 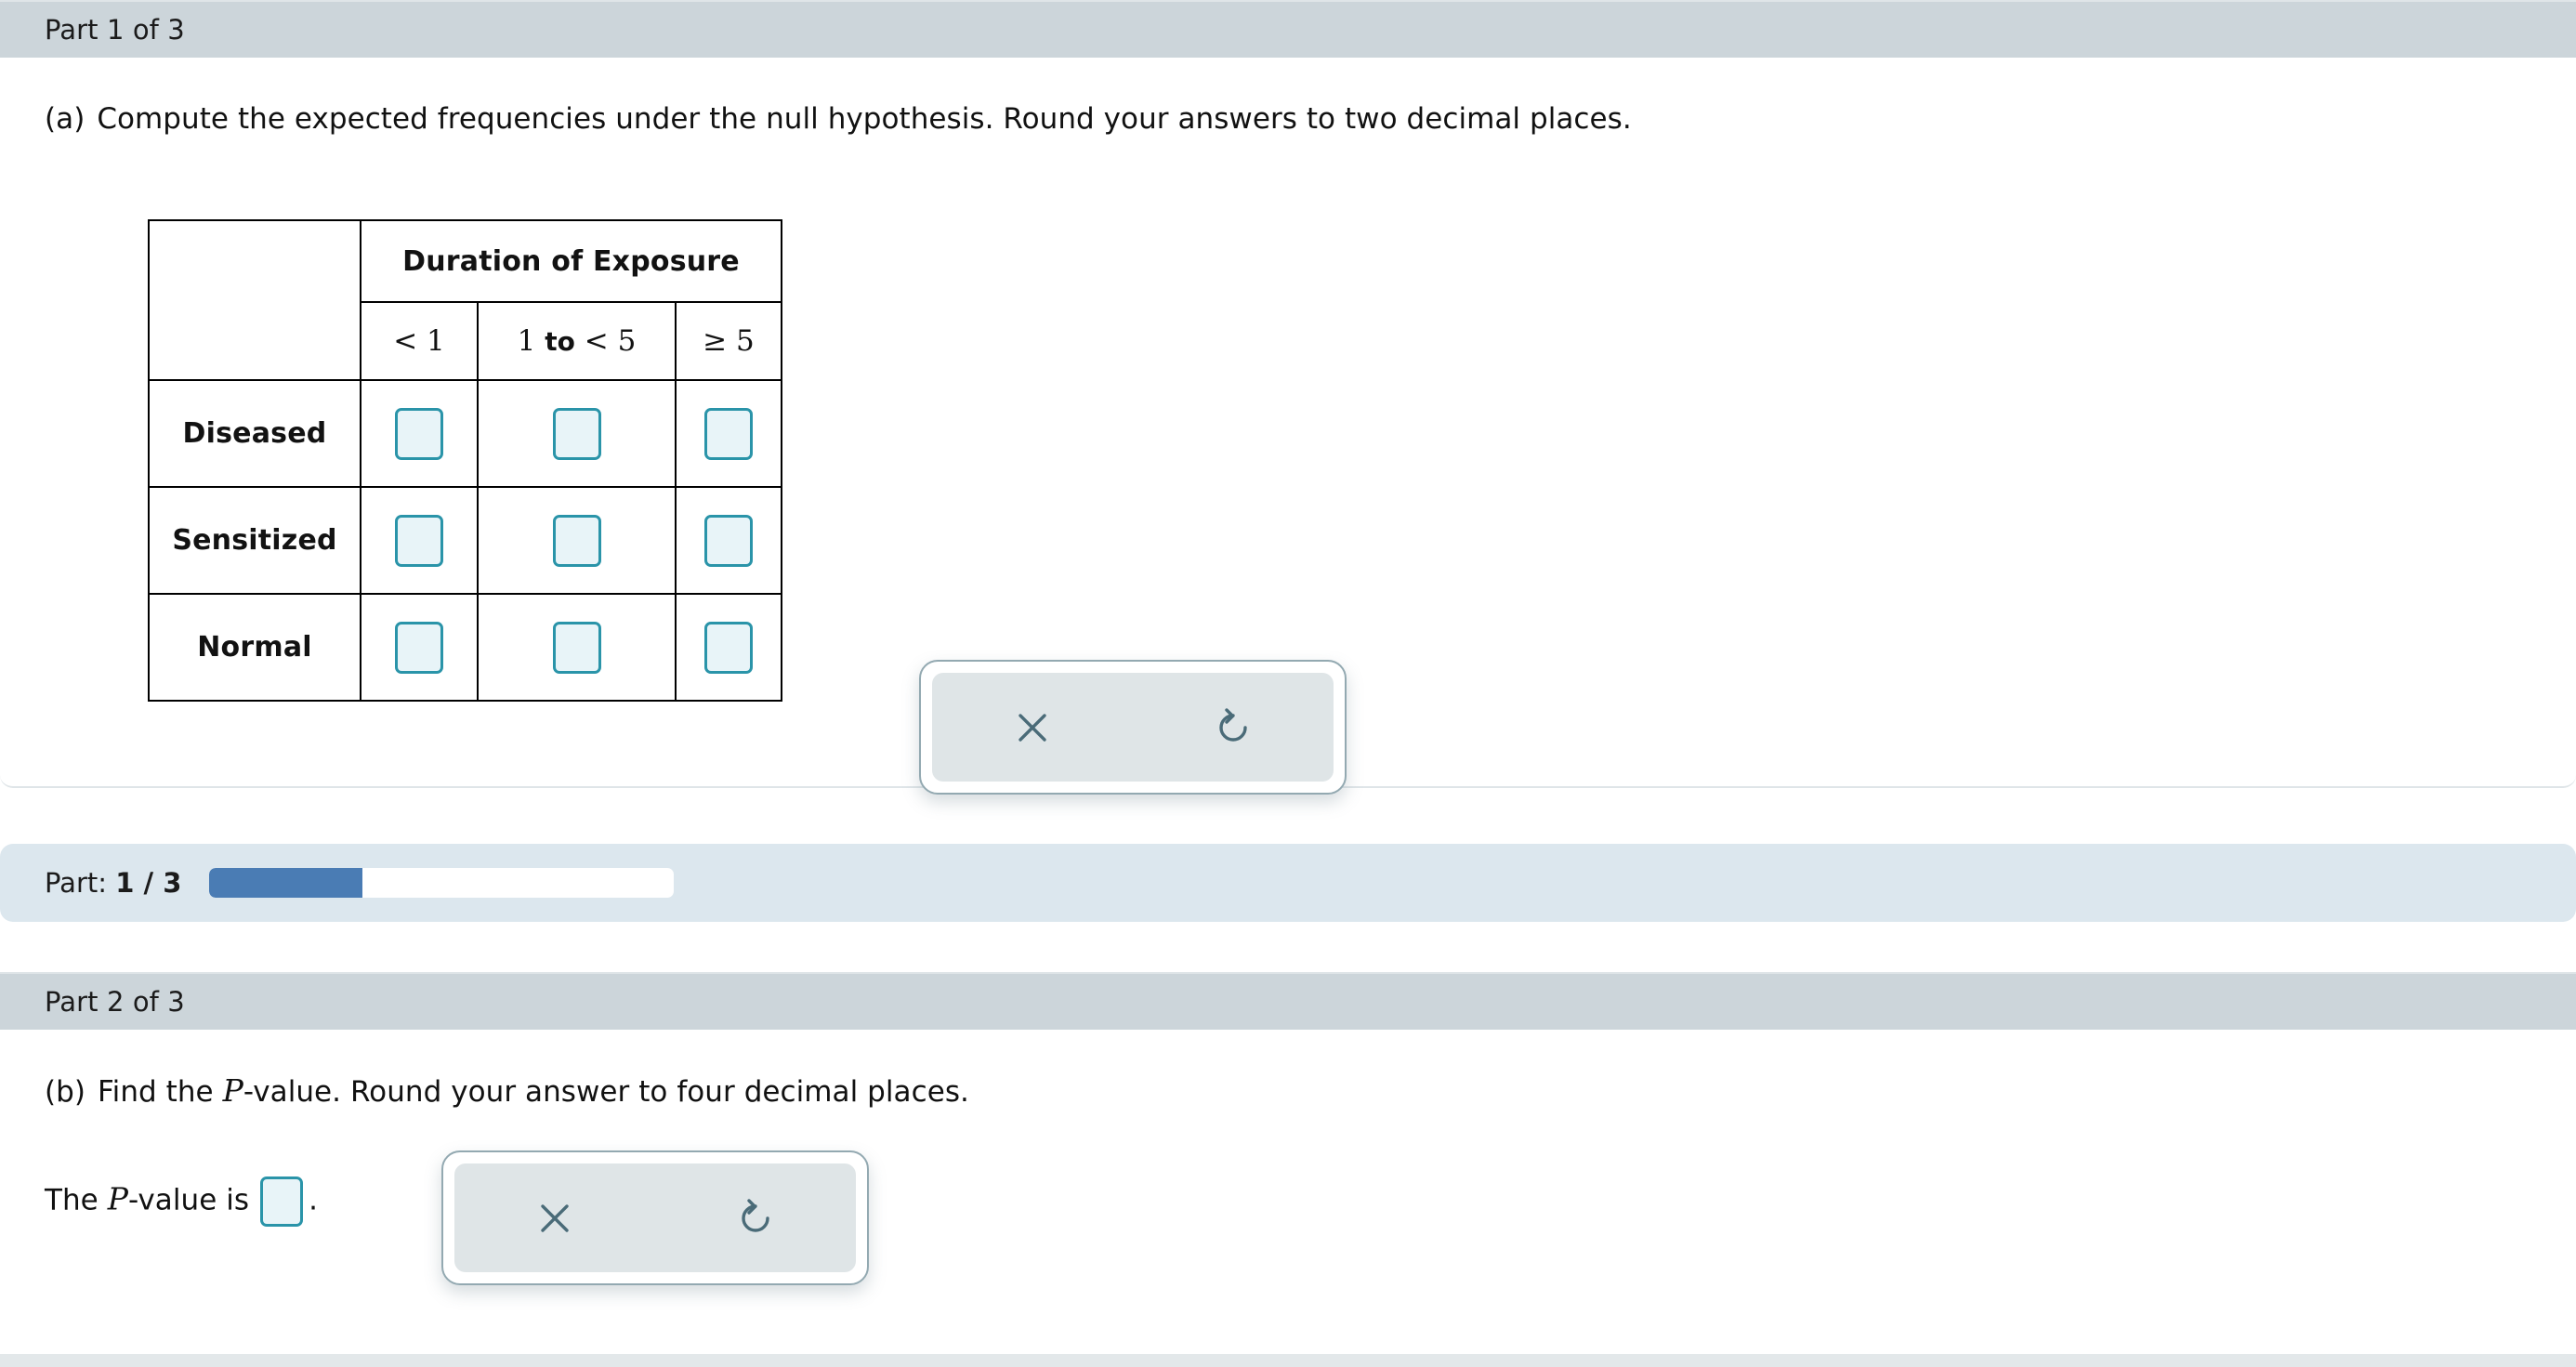 I want to click on col-header-1-right: < 5, so click(x=610, y=341).